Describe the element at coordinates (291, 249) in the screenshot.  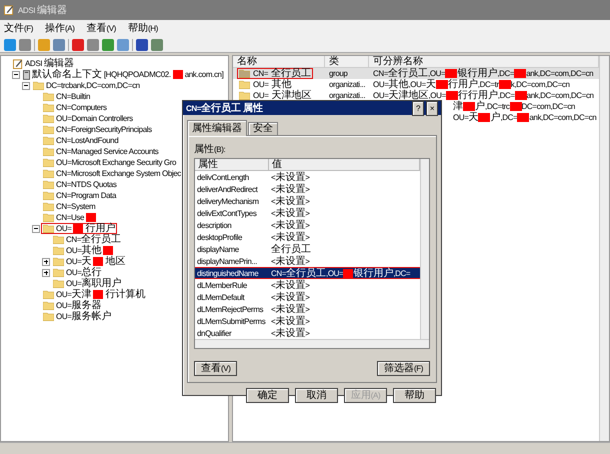
I see `attribute-value: 全行员工` at that location.